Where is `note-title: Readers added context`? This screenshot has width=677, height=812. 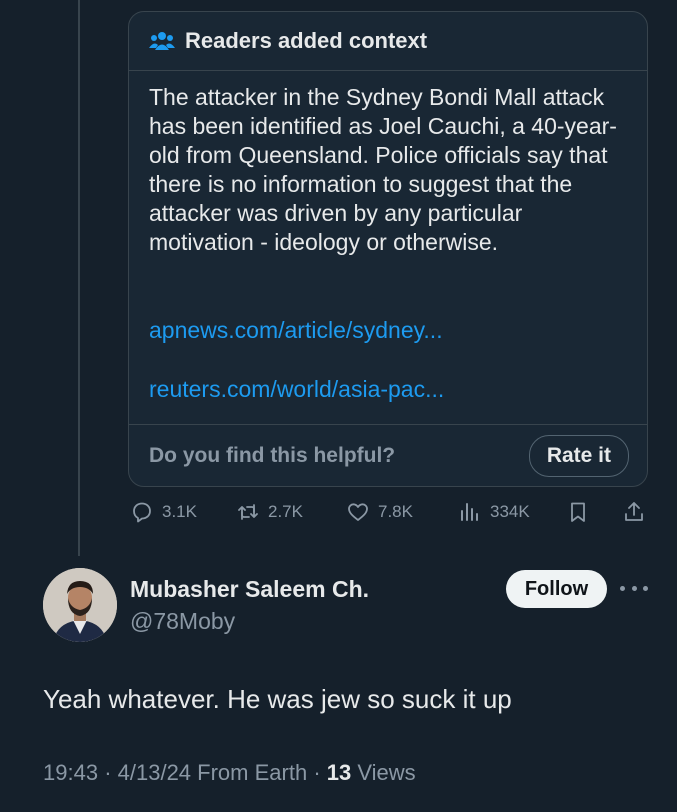
note-title: Readers added context is located at coordinates (306, 40).